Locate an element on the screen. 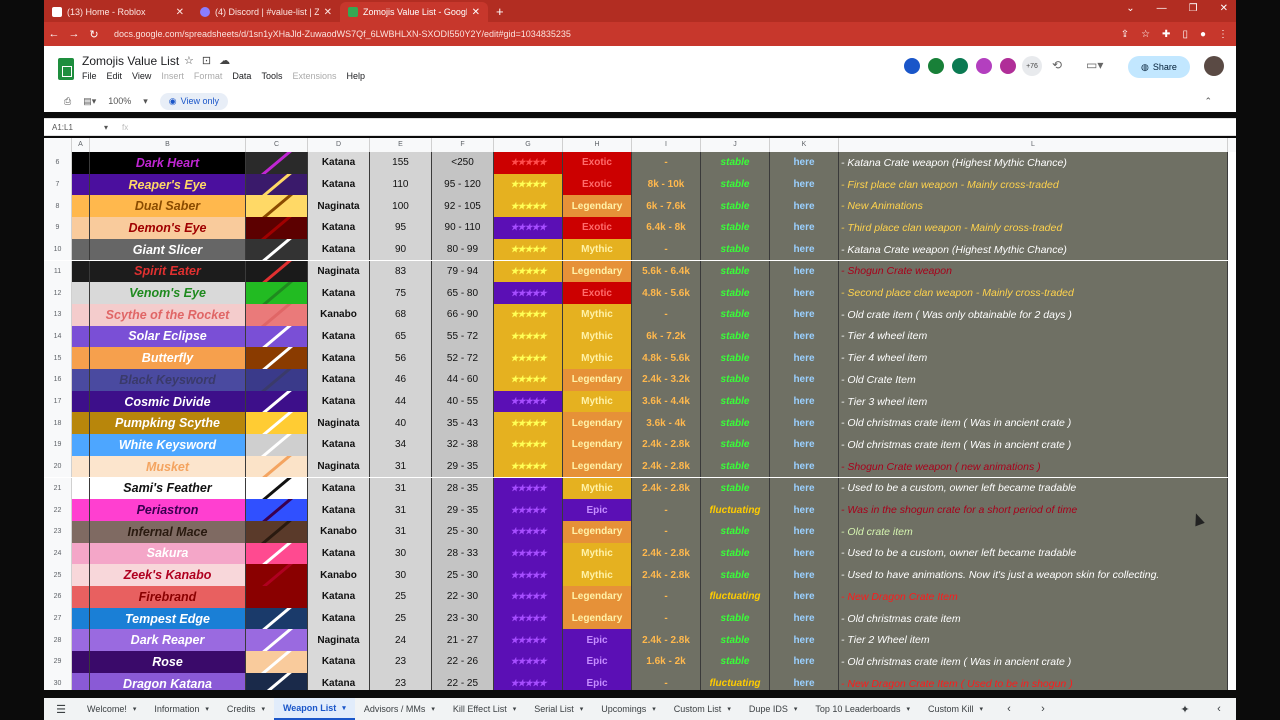  zoom-select: 100% is located at coordinates (119, 101).